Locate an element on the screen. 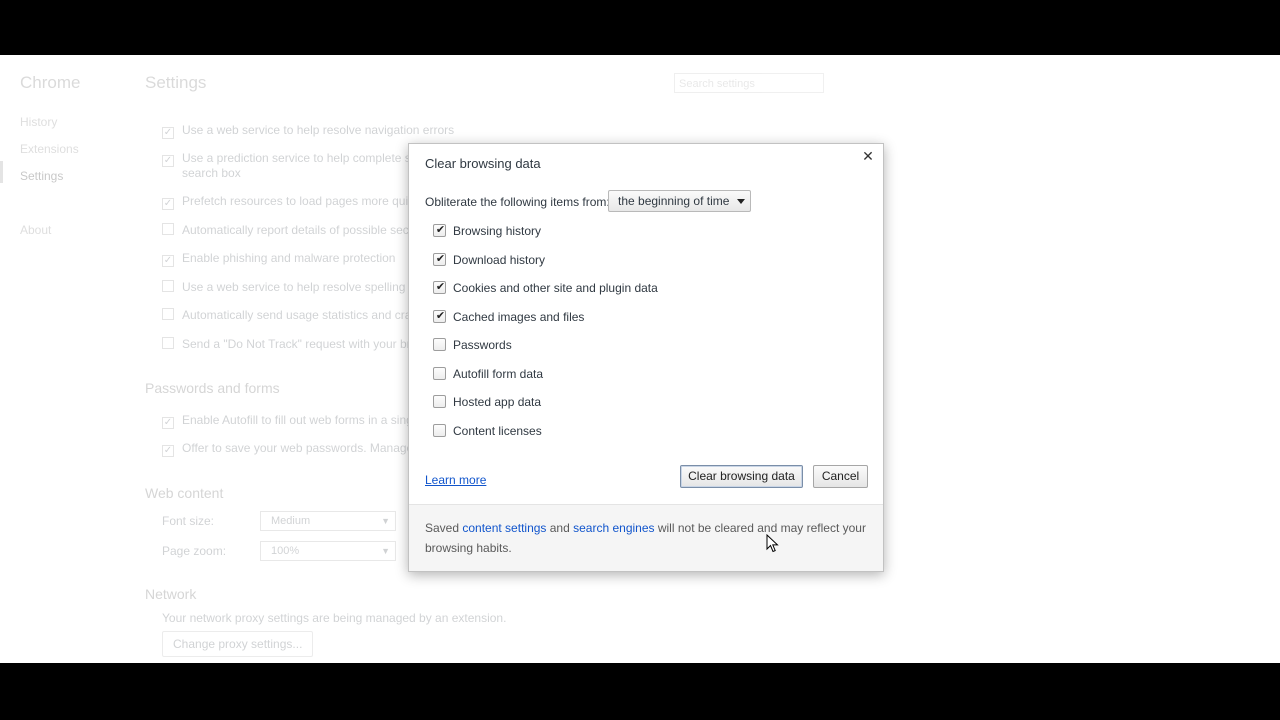 This screenshot has height=720, width=1280. close-icon: ✕ is located at coordinates (868, 156).